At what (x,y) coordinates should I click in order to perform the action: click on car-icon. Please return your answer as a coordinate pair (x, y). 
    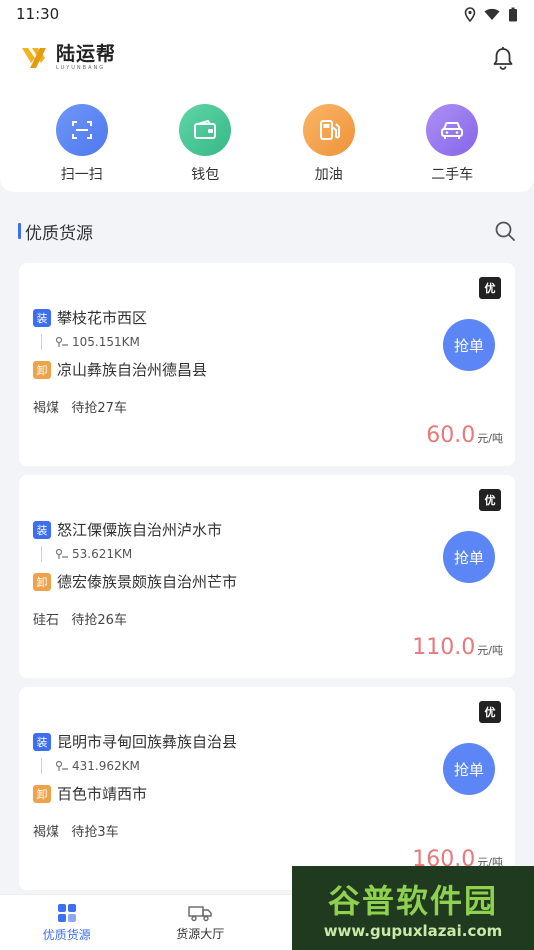
    Looking at the image, I should click on (452, 130).